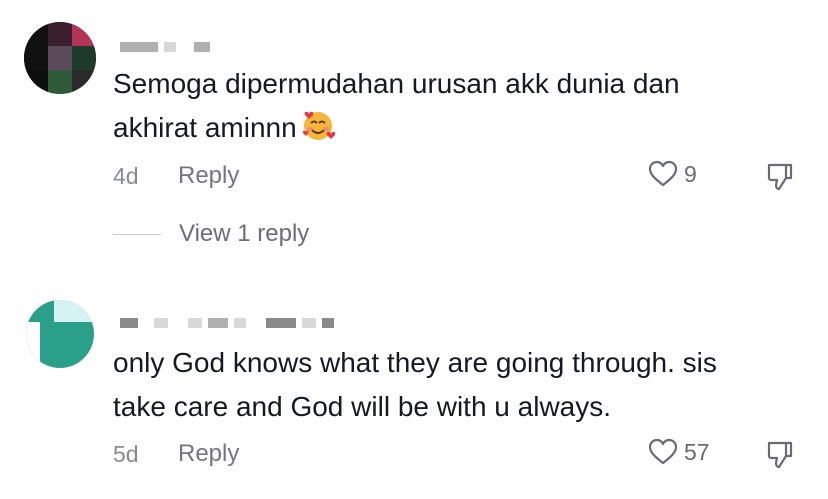  Describe the element at coordinates (690, 173) in the screenshot. I see `like-count: 9` at that location.